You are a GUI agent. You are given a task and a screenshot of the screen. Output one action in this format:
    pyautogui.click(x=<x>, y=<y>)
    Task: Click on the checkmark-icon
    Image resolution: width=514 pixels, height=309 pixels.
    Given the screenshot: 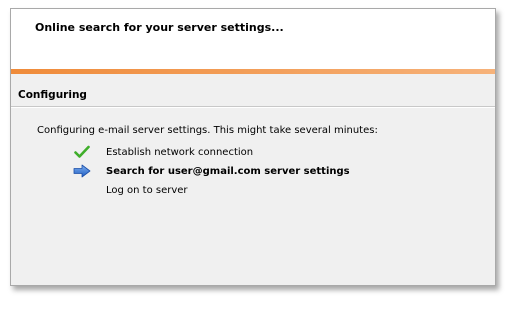 What is the action you would take?
    pyautogui.click(x=82, y=152)
    